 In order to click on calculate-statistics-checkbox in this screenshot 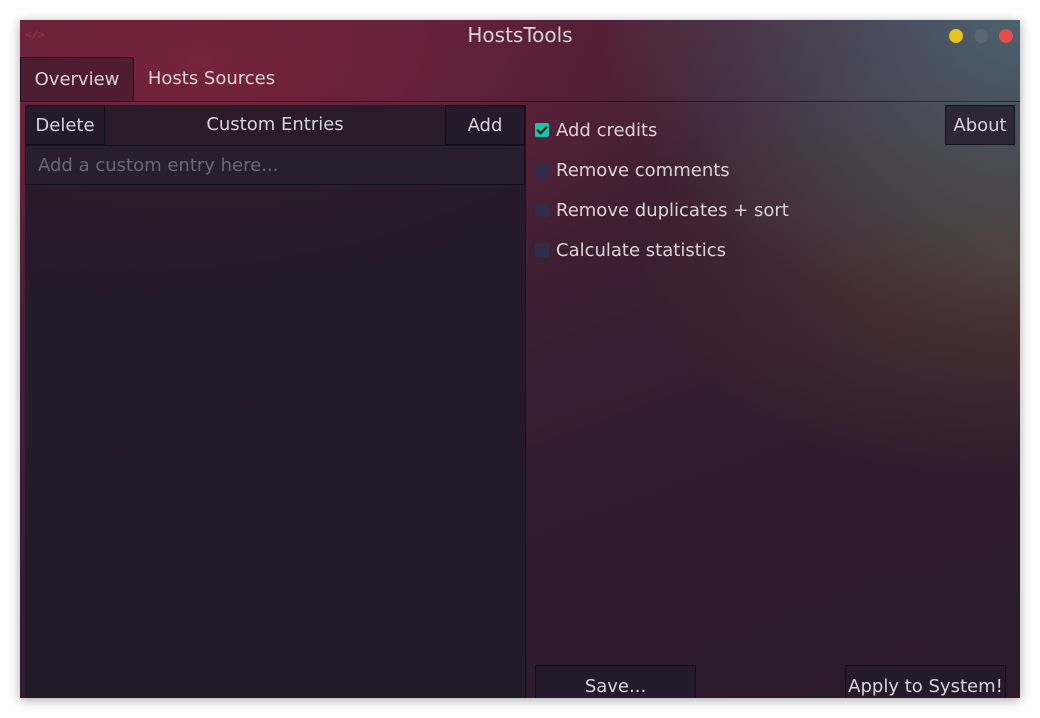, I will do `click(542, 250)`.